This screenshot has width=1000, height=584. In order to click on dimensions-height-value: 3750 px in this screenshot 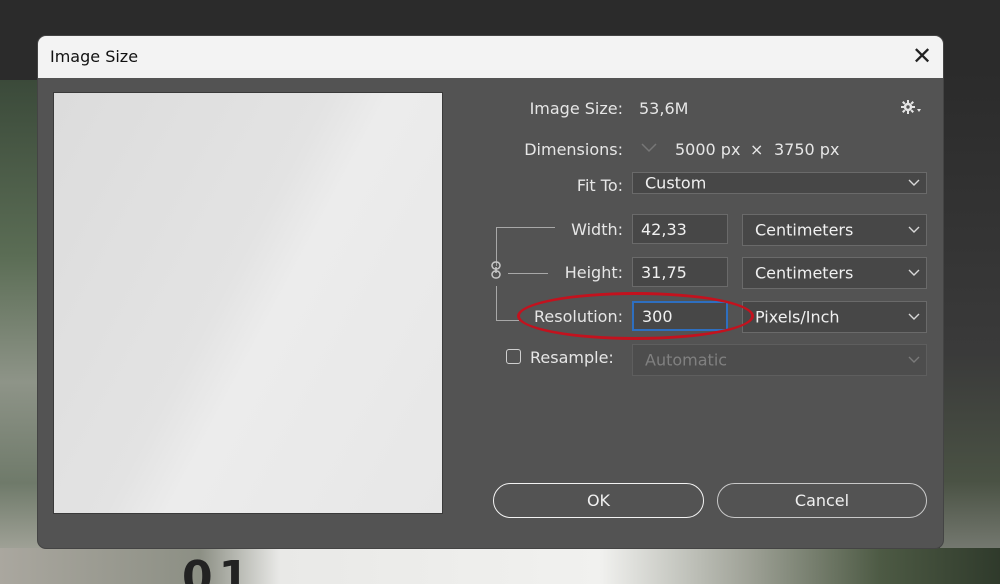, I will do `click(807, 149)`.